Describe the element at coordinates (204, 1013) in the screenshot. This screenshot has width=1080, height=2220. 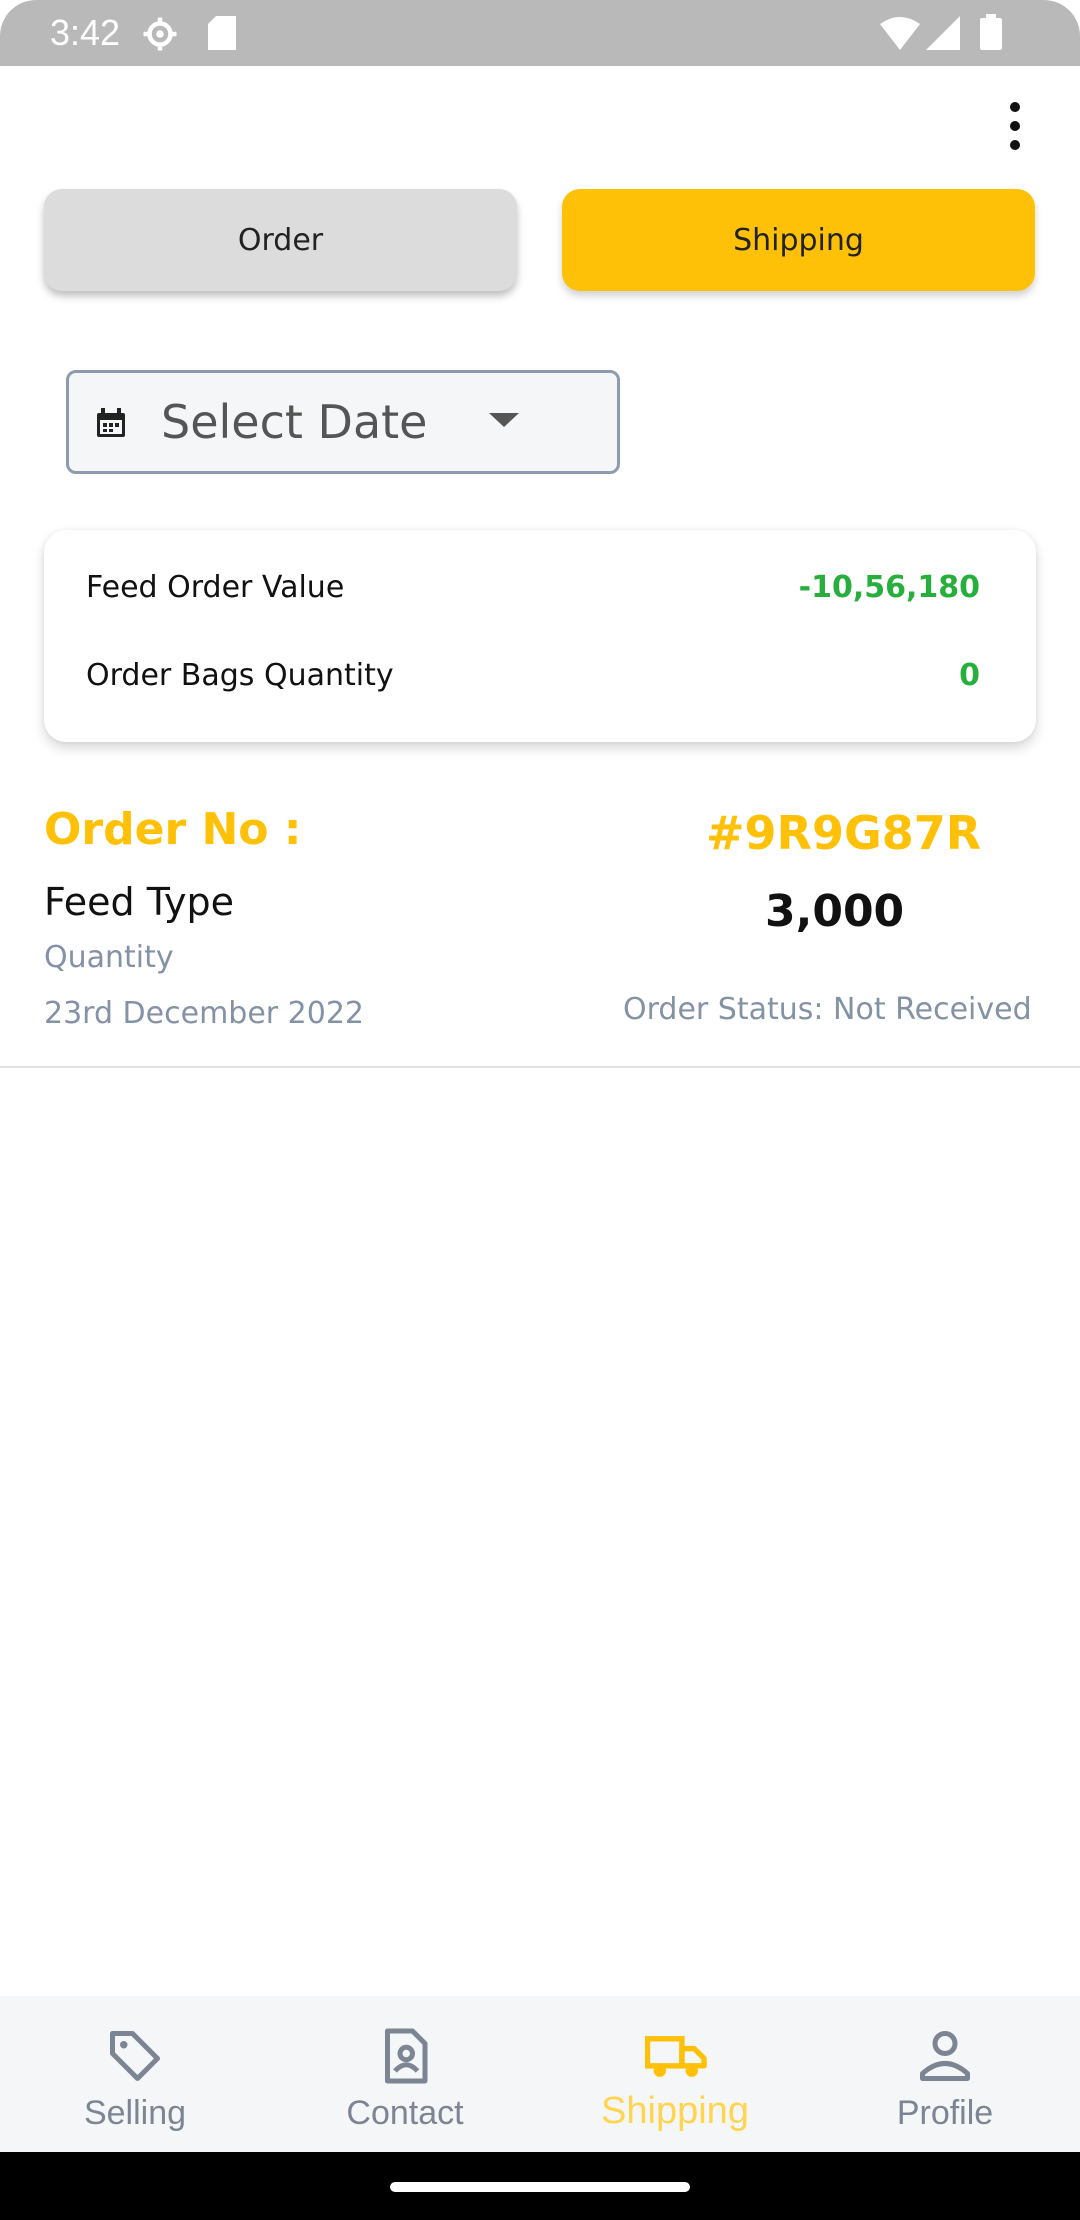
I see `order-date: 23rd December 2022` at that location.